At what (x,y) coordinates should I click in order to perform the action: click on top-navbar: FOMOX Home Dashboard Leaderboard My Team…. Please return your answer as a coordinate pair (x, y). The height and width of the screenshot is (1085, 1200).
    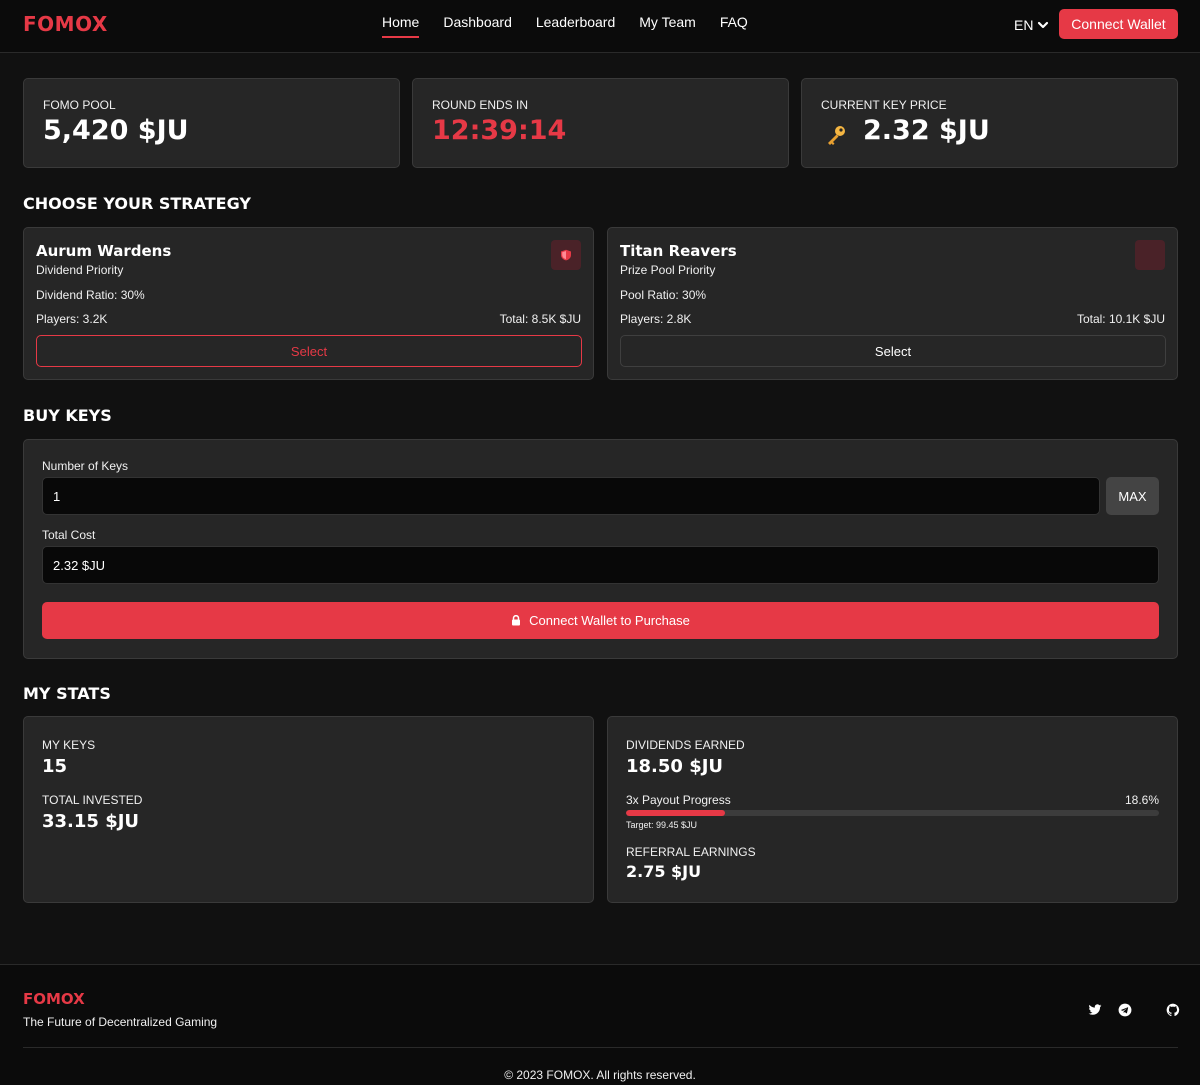
    Looking at the image, I should click on (600, 26).